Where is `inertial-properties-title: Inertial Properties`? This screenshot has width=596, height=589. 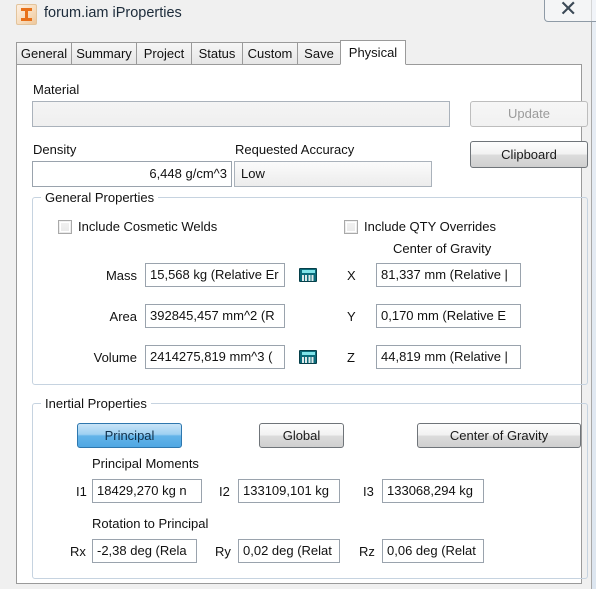
inertial-properties-title: Inertial Properties is located at coordinates (96, 403).